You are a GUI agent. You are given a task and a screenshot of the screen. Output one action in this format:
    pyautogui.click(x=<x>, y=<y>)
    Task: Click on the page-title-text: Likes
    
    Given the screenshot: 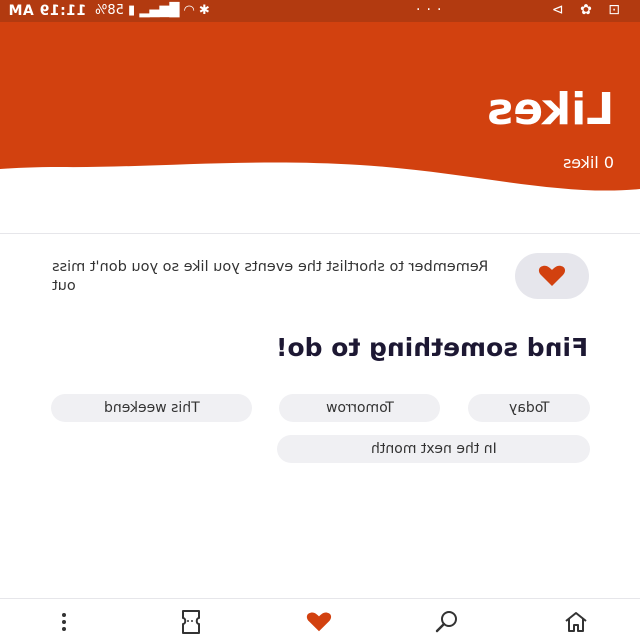 What is the action you would take?
    pyautogui.click(x=550, y=109)
    